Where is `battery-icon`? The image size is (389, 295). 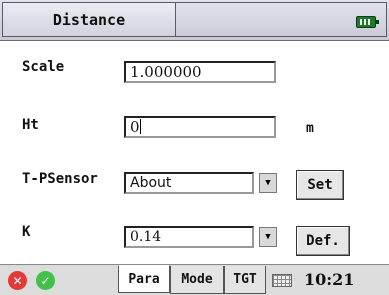 battery-icon is located at coordinates (367, 22).